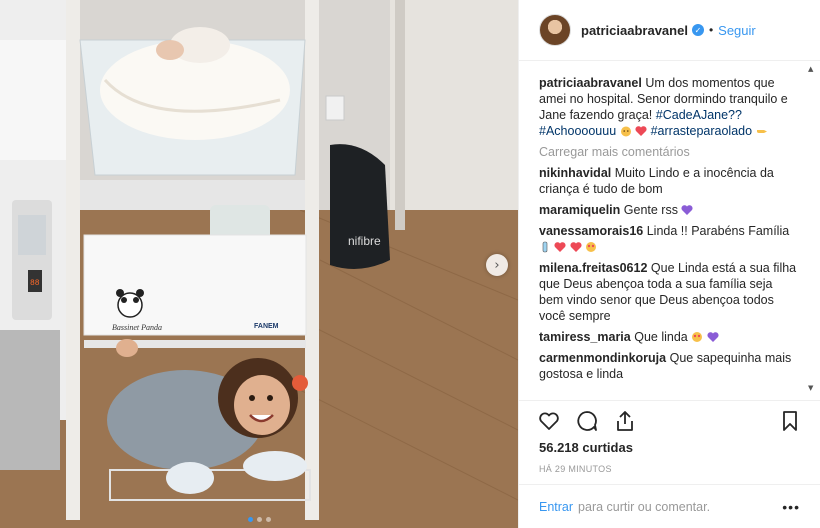  I want to click on bookmark-icon, so click(790, 421).